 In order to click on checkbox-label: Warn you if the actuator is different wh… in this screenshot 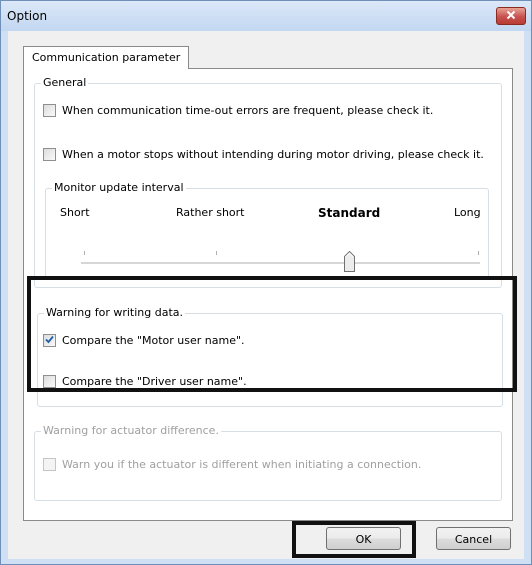, I will do `click(242, 464)`.